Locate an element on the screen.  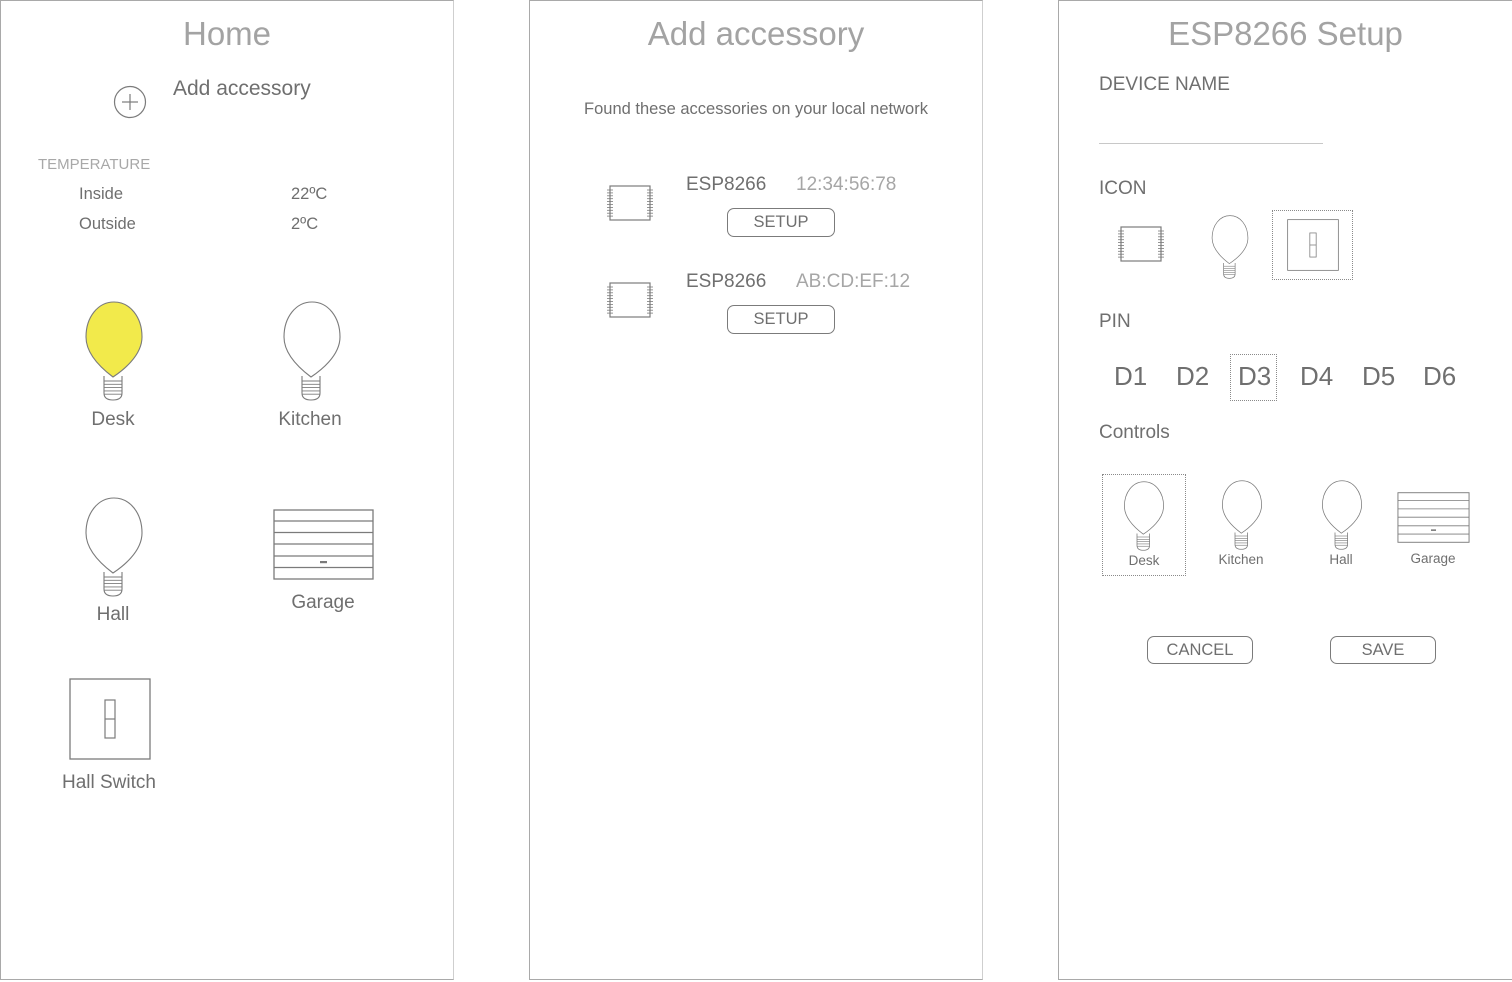
temperature-outside-label: Outside is located at coordinates (107, 224).